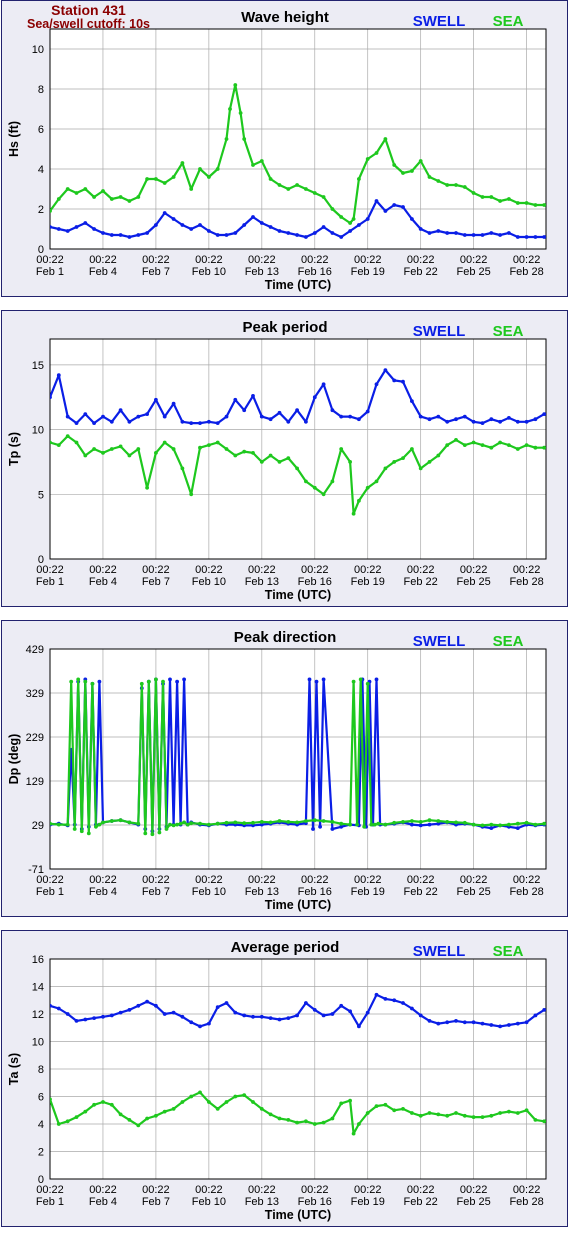  Describe the element at coordinates (35, 650) in the screenshot. I see `y-tick-label: 429` at that location.